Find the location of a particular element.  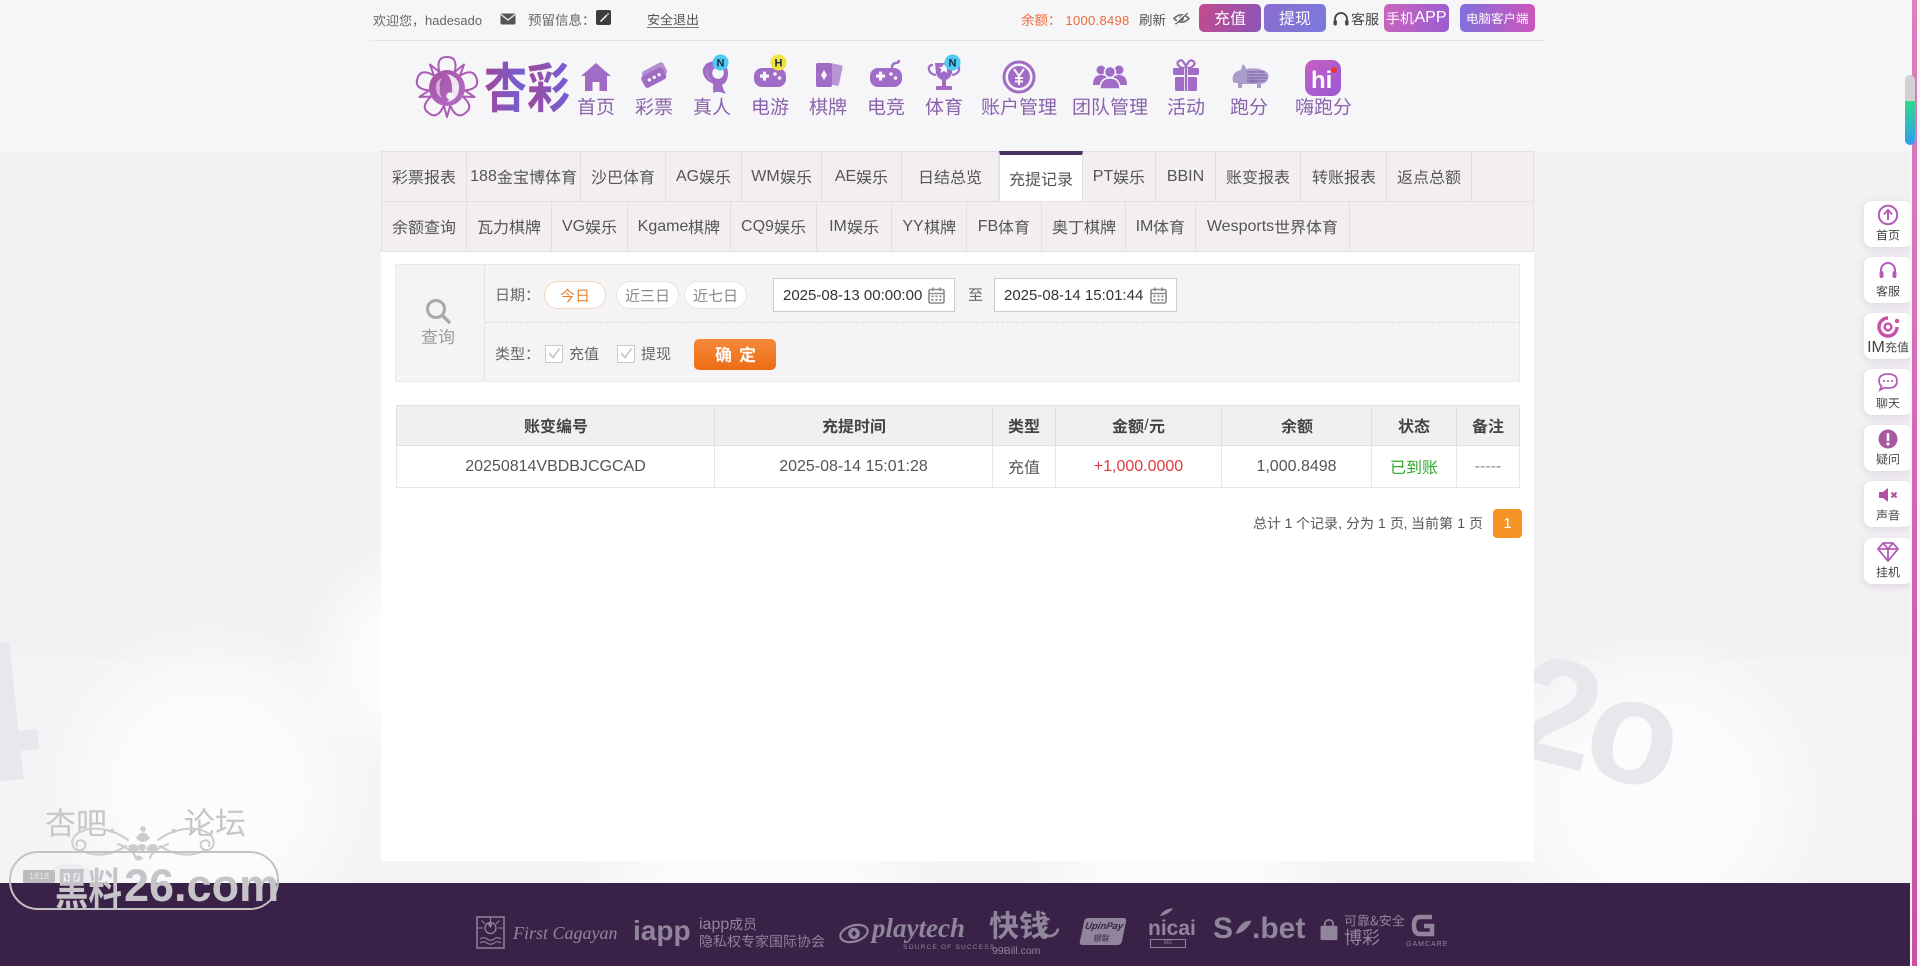

svg-text: 2kt is located at coordinates (1253, 82).